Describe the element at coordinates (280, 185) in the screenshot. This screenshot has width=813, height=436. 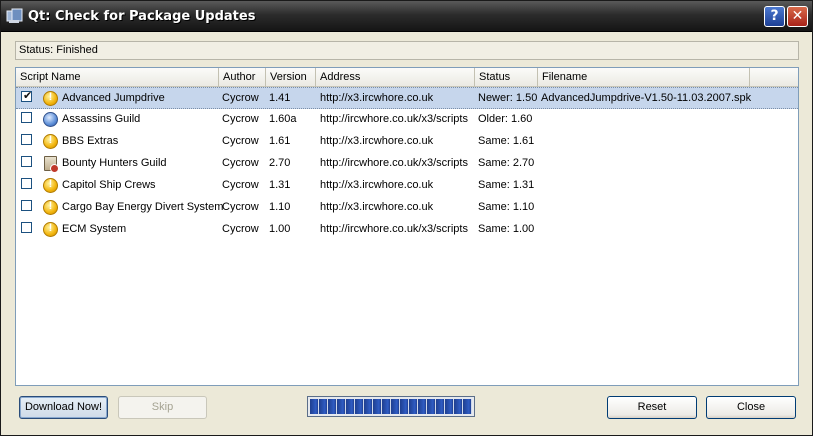
I see `version-cell: 1.31` at that location.